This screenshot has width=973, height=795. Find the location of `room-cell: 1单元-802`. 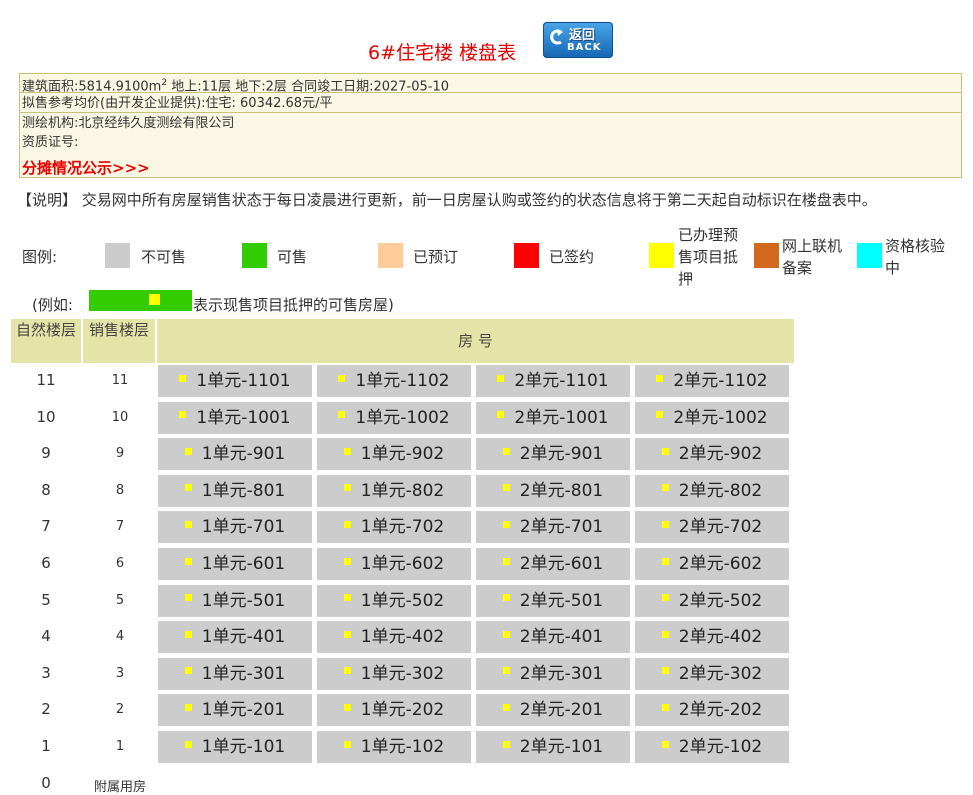

room-cell: 1单元-802 is located at coordinates (394, 490).